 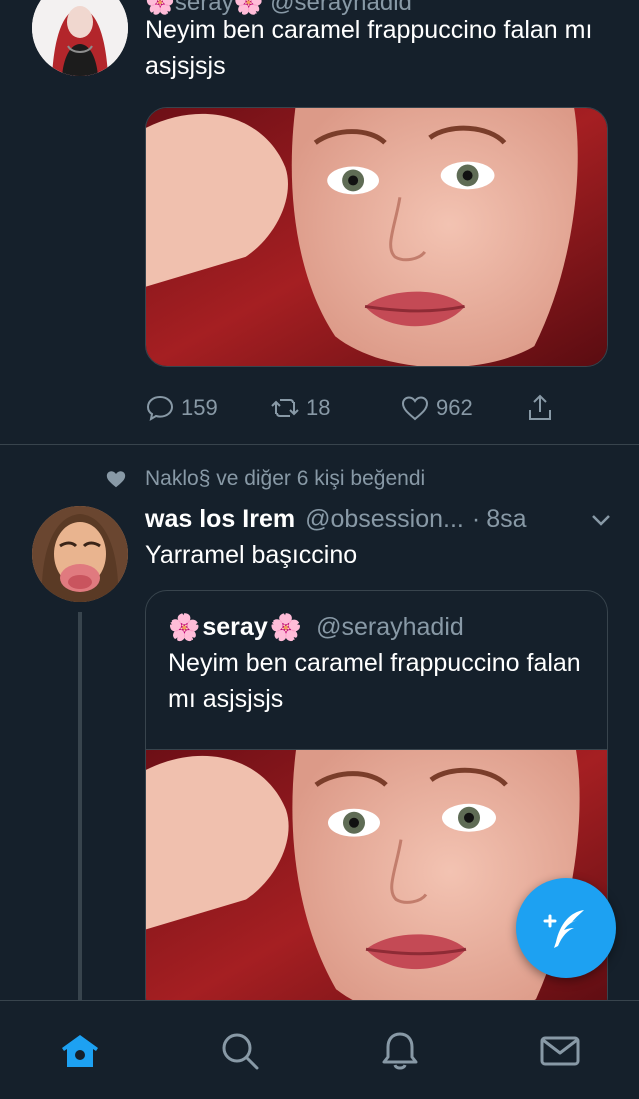 I want to click on search-icon, so click(x=240, y=1051).